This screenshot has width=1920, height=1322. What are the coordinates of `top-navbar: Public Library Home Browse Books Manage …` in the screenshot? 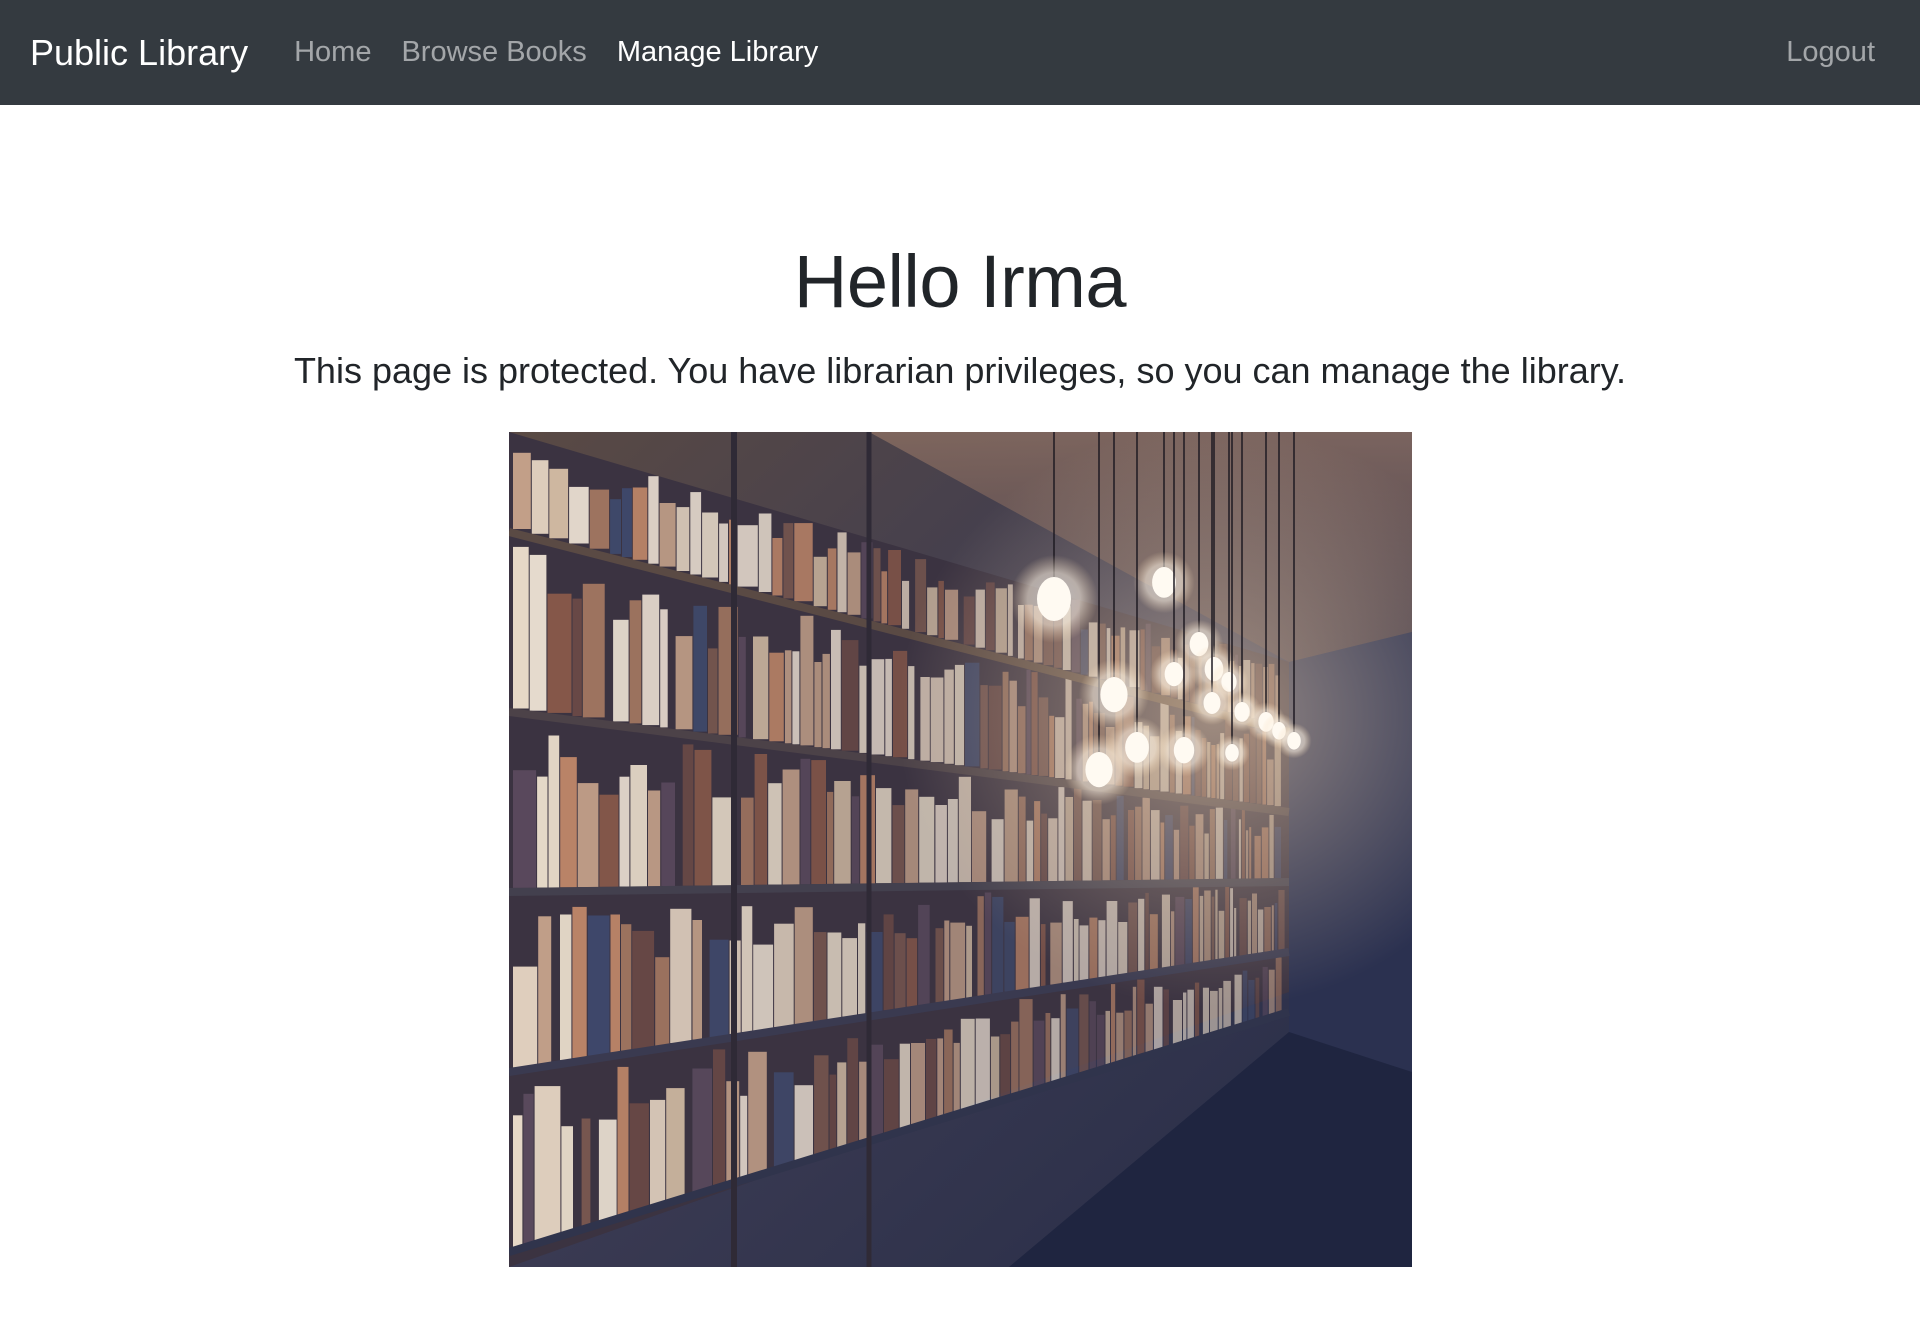 It's located at (960, 52).